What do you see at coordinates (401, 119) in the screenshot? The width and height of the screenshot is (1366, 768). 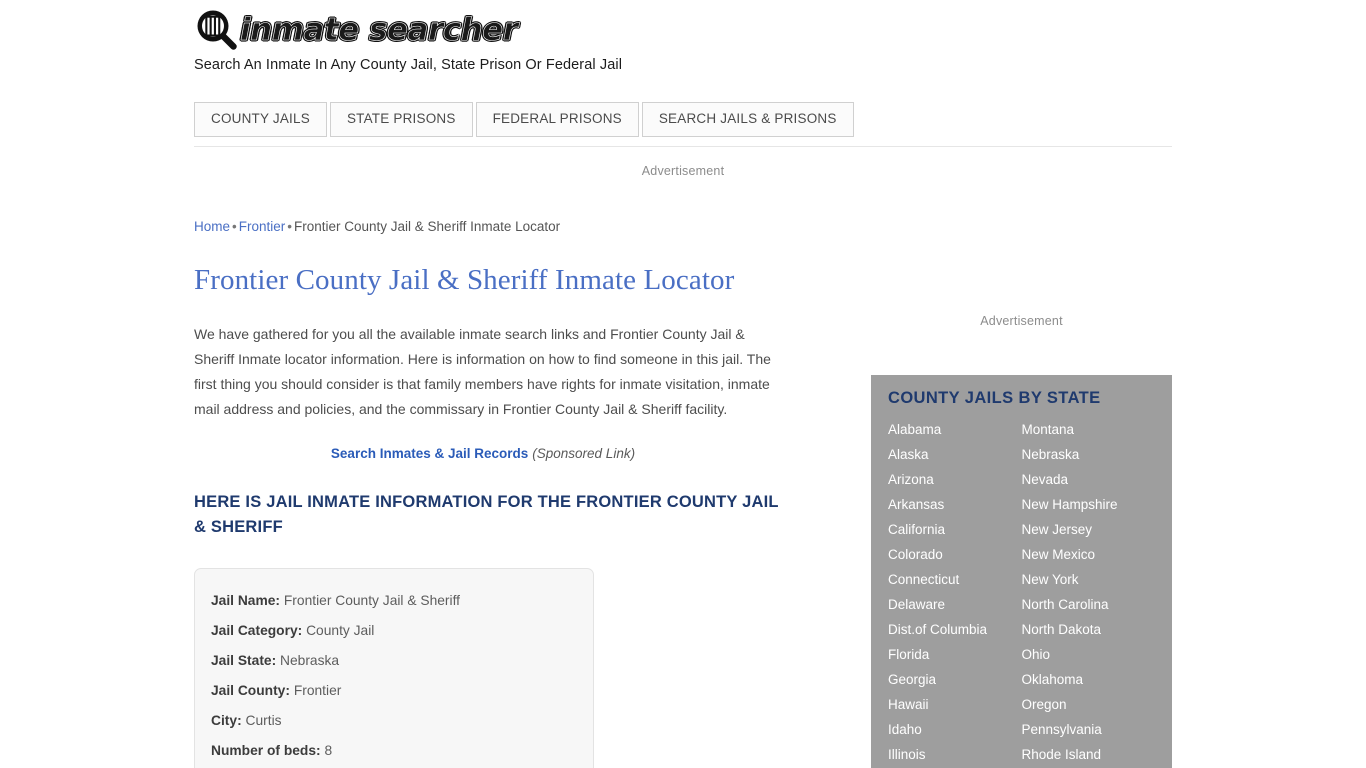 I see `nav-item-state-prisons: STATE PRISONS` at bounding box center [401, 119].